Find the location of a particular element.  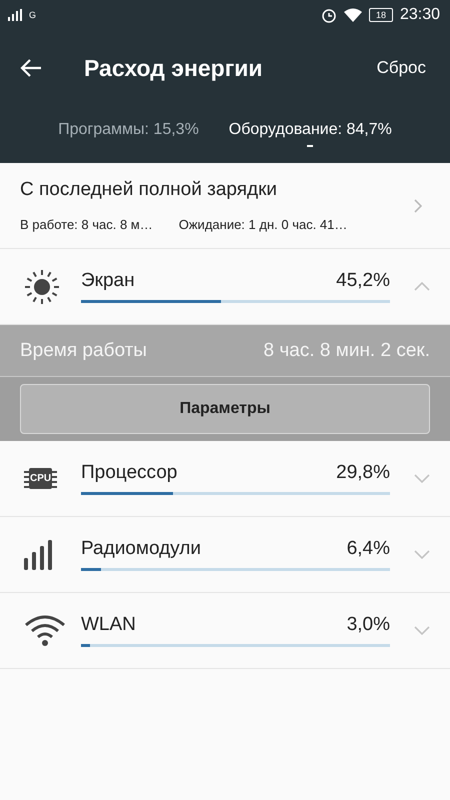

screen-title: Расход энергии is located at coordinates (174, 68).